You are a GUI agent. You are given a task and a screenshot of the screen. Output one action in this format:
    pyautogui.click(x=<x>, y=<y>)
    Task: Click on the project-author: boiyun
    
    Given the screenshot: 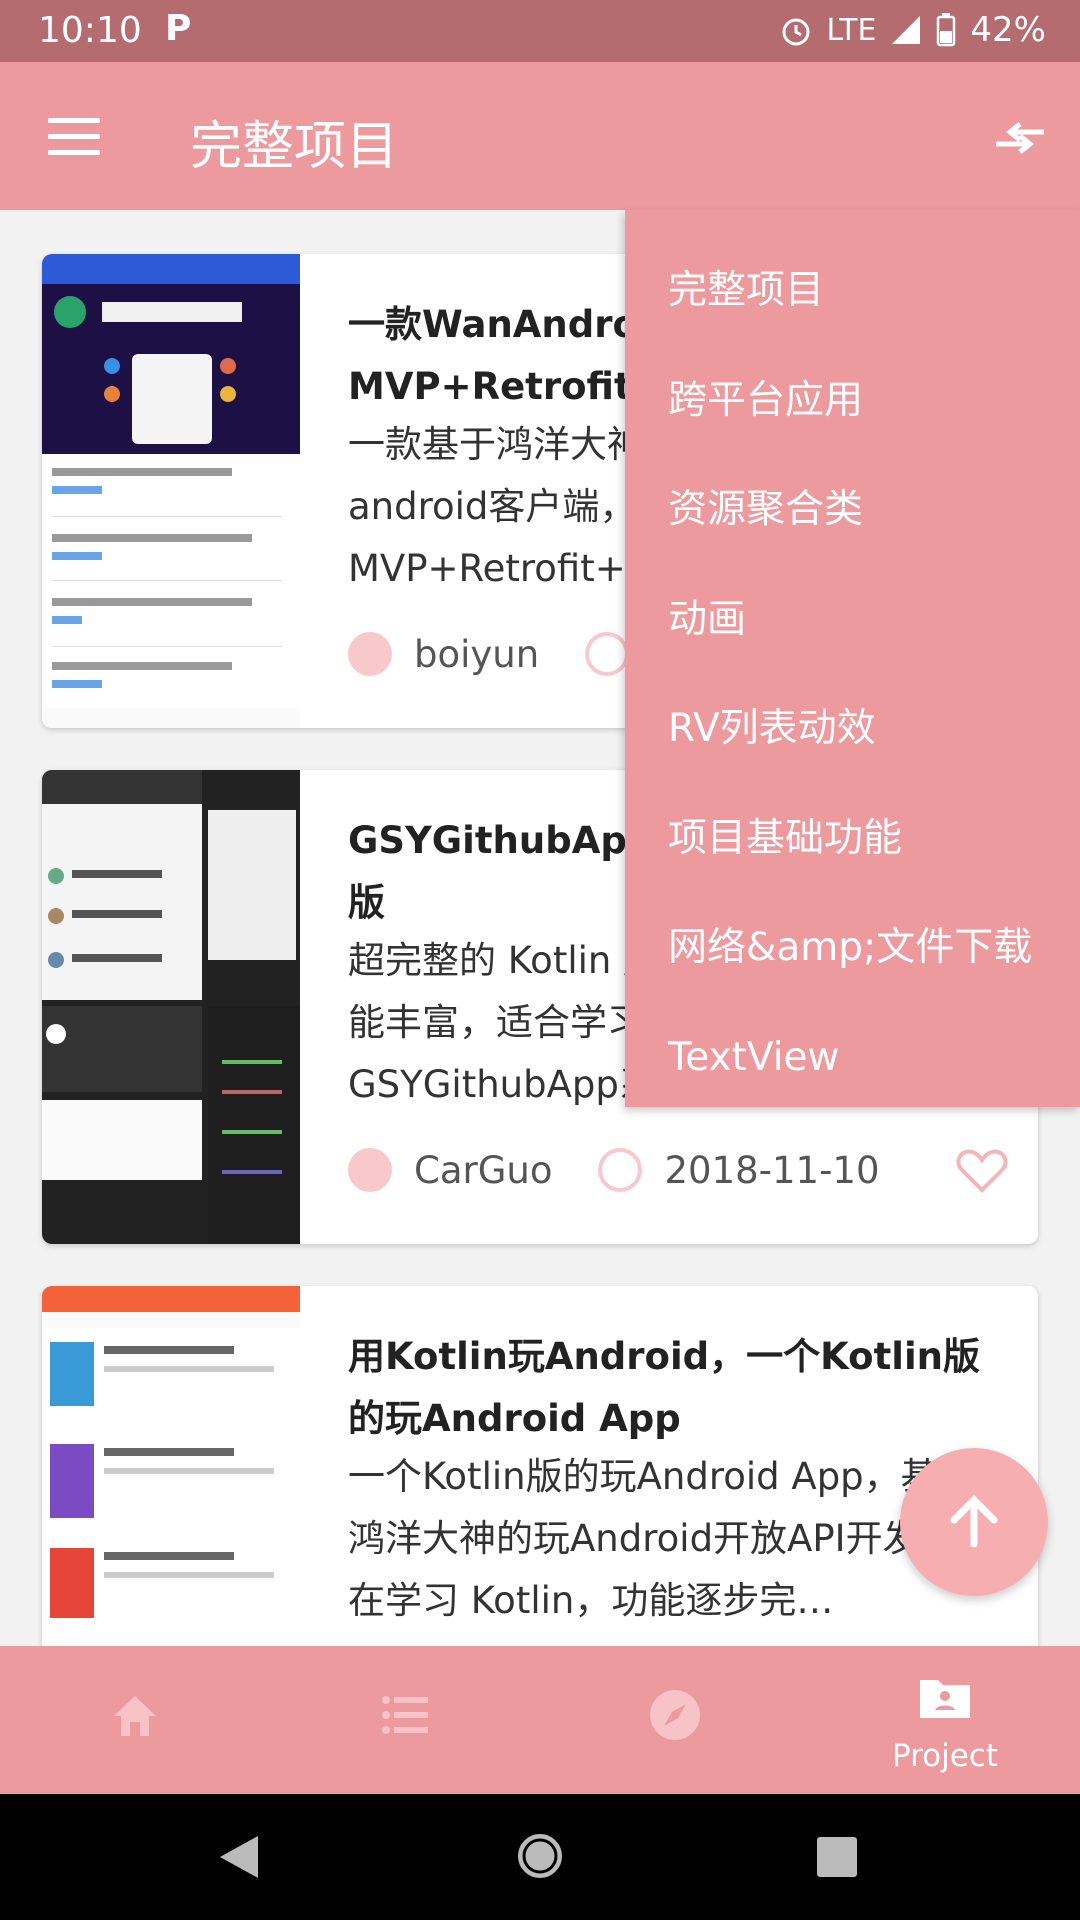 What is the action you would take?
    pyautogui.click(x=476, y=654)
    